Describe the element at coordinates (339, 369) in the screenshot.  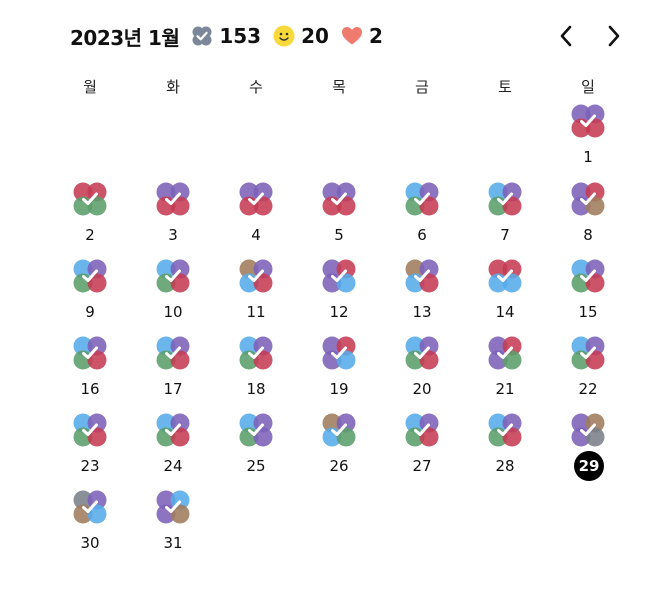
I see `day-cell: 19` at that location.